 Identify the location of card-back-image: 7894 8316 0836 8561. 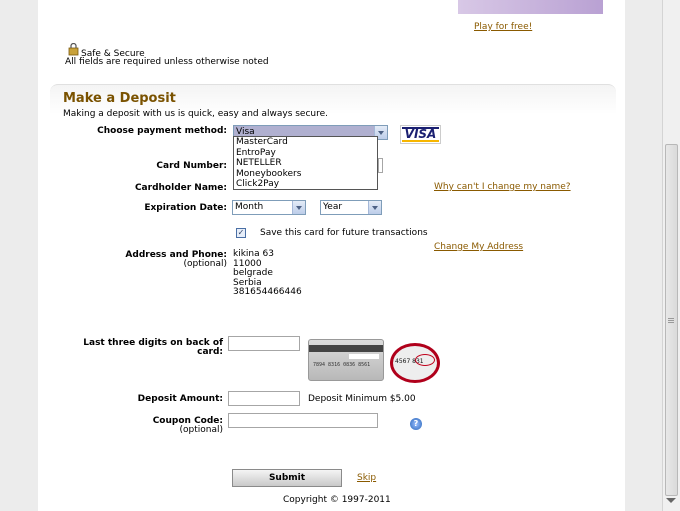
(346, 360).